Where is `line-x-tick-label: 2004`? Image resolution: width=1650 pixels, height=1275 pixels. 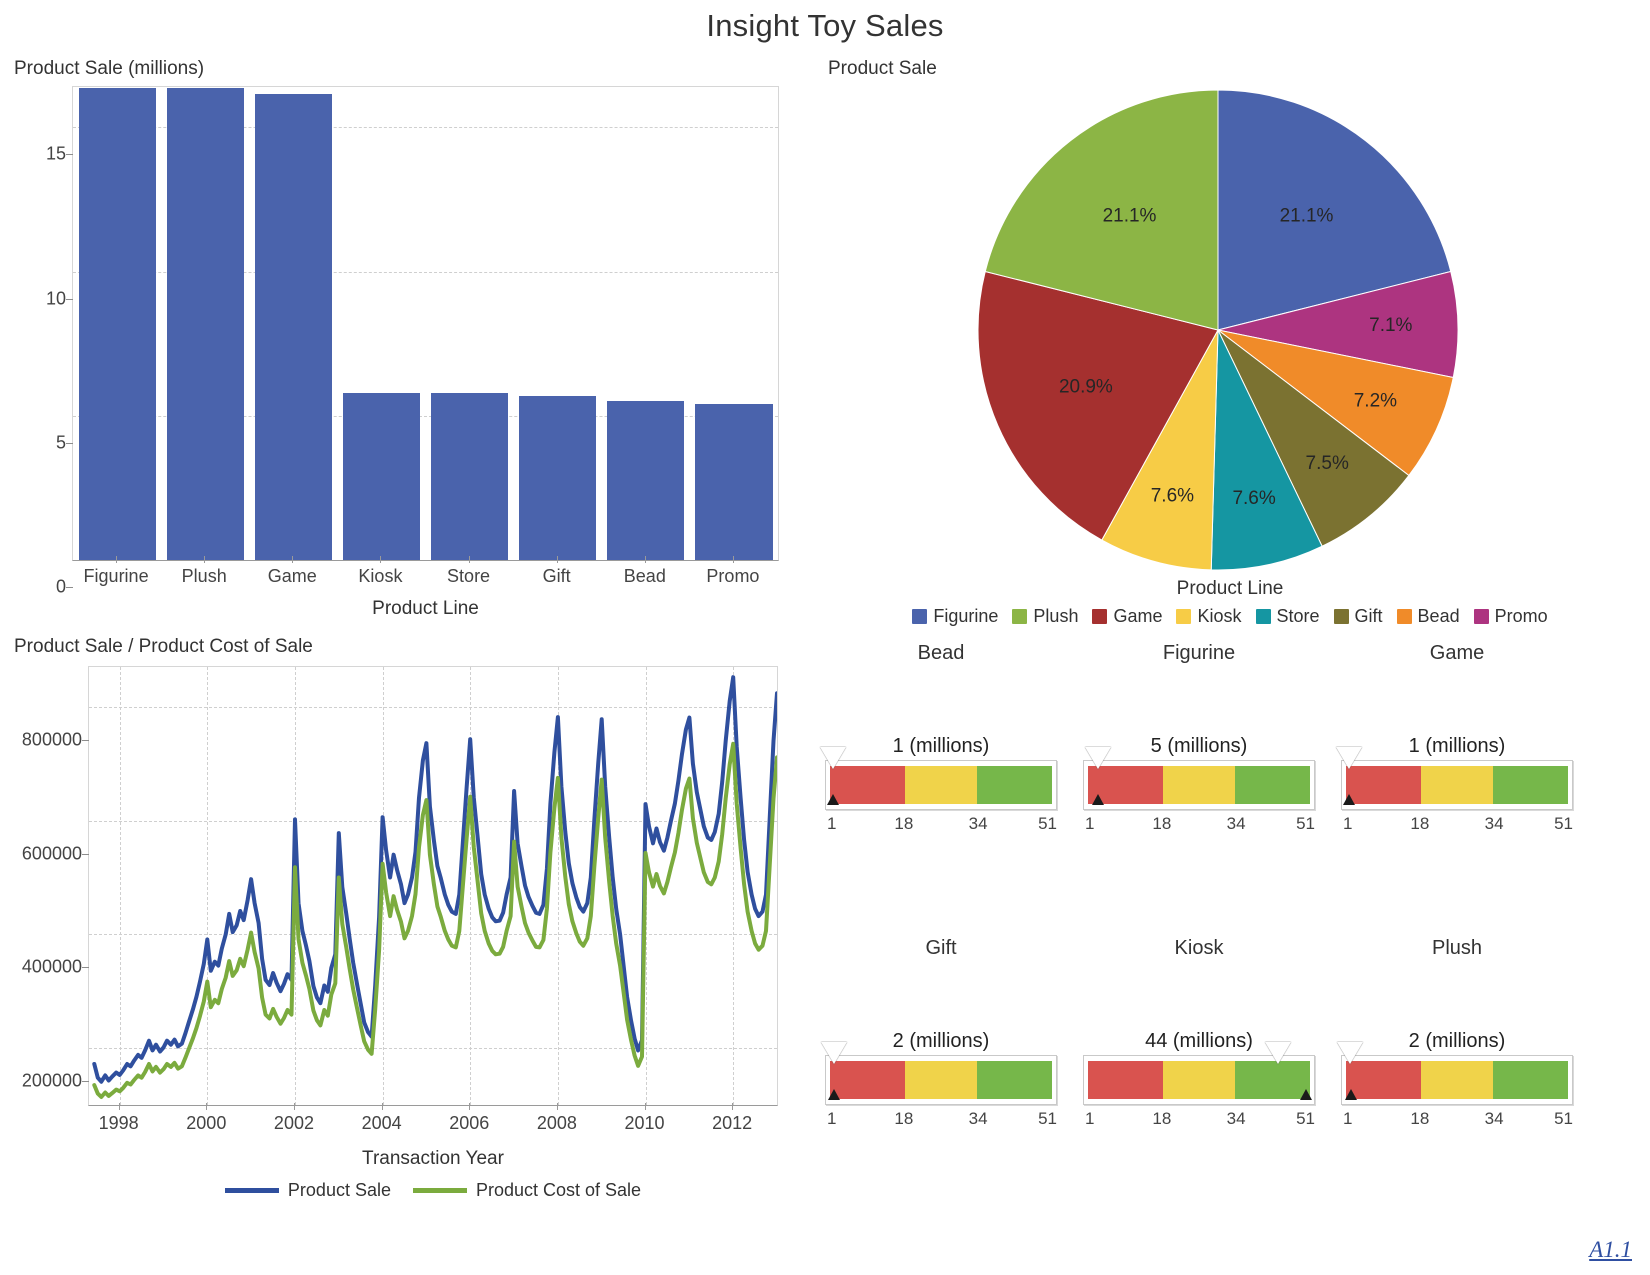 line-x-tick-label: 2004 is located at coordinates (381, 1123).